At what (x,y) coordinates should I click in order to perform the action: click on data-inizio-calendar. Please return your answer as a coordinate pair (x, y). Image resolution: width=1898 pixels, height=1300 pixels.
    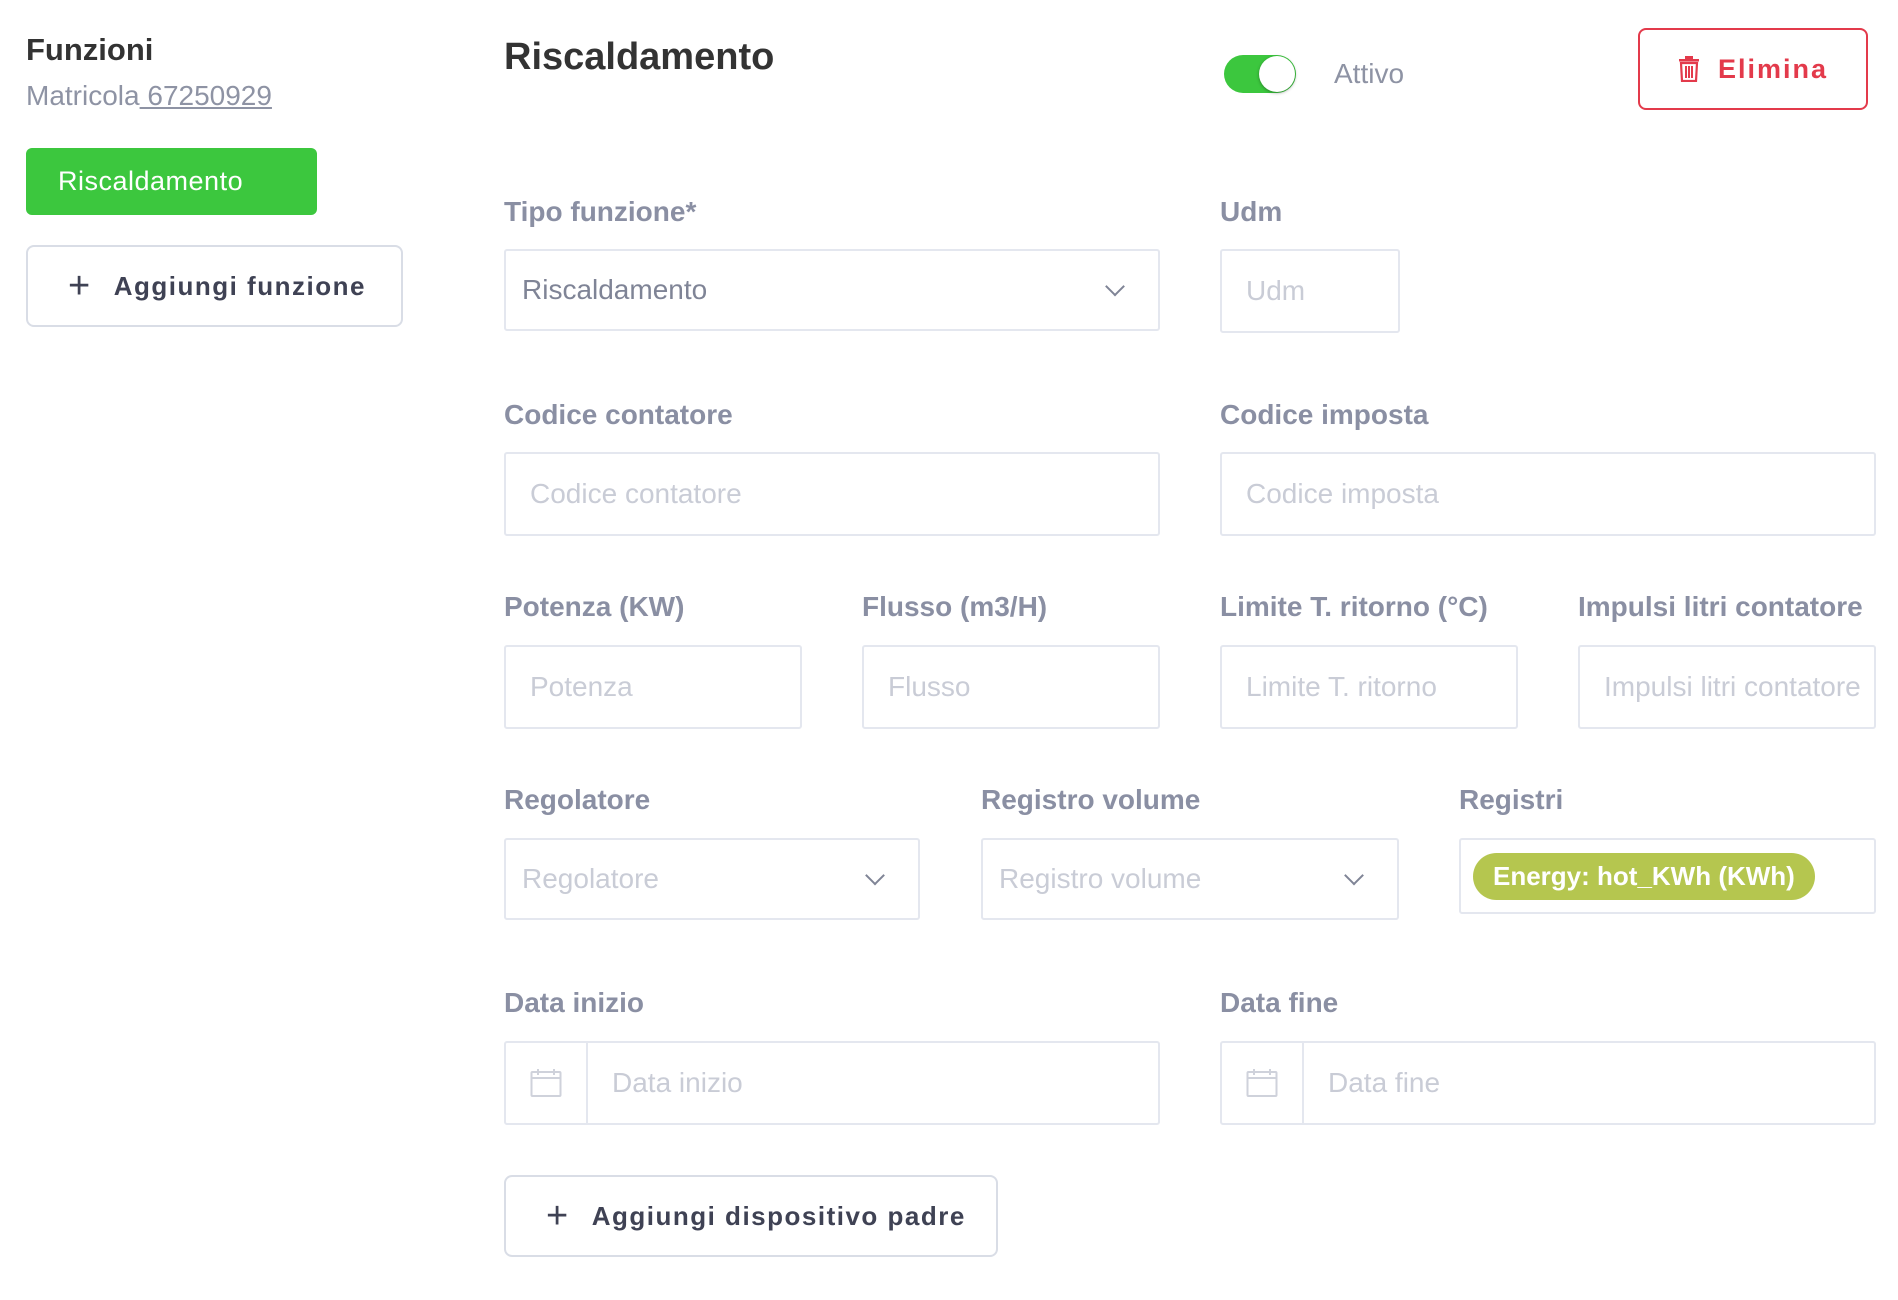
    Looking at the image, I should click on (547, 1083).